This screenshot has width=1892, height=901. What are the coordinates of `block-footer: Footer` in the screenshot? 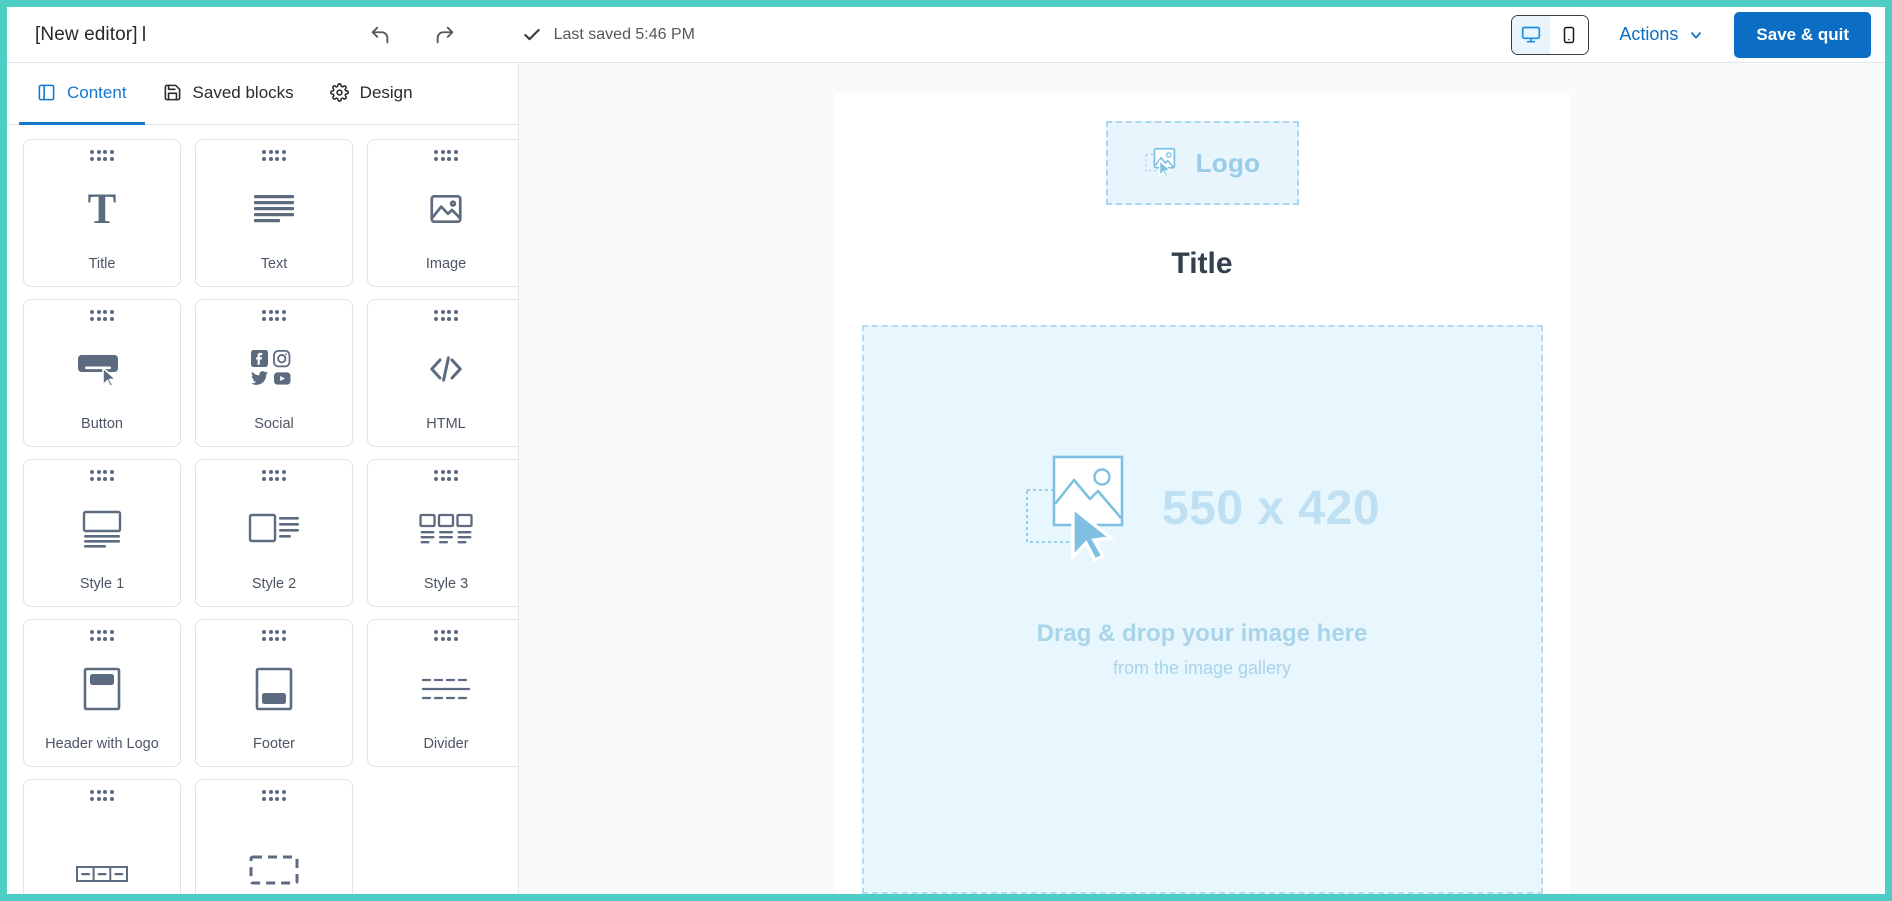 It's located at (274, 693).